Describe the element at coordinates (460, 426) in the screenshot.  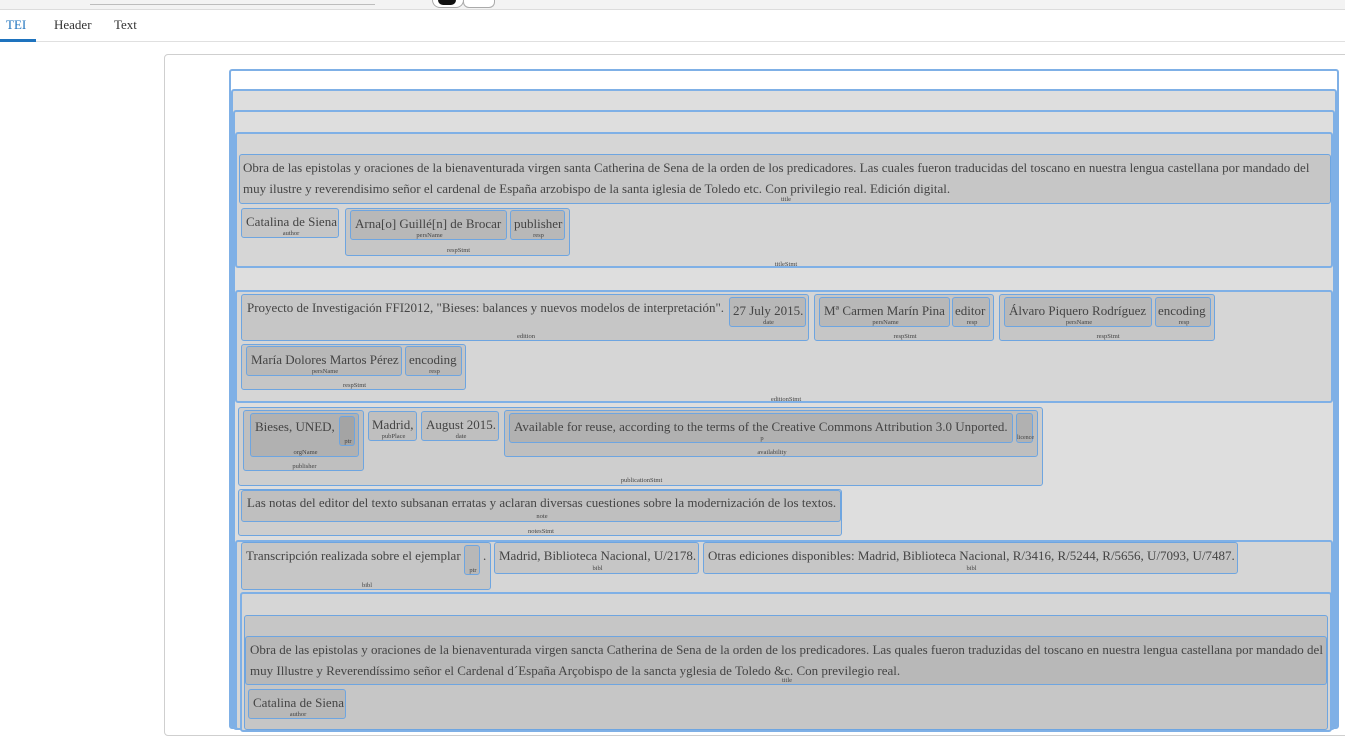
I see `pub-date-box: August 2015. date` at that location.